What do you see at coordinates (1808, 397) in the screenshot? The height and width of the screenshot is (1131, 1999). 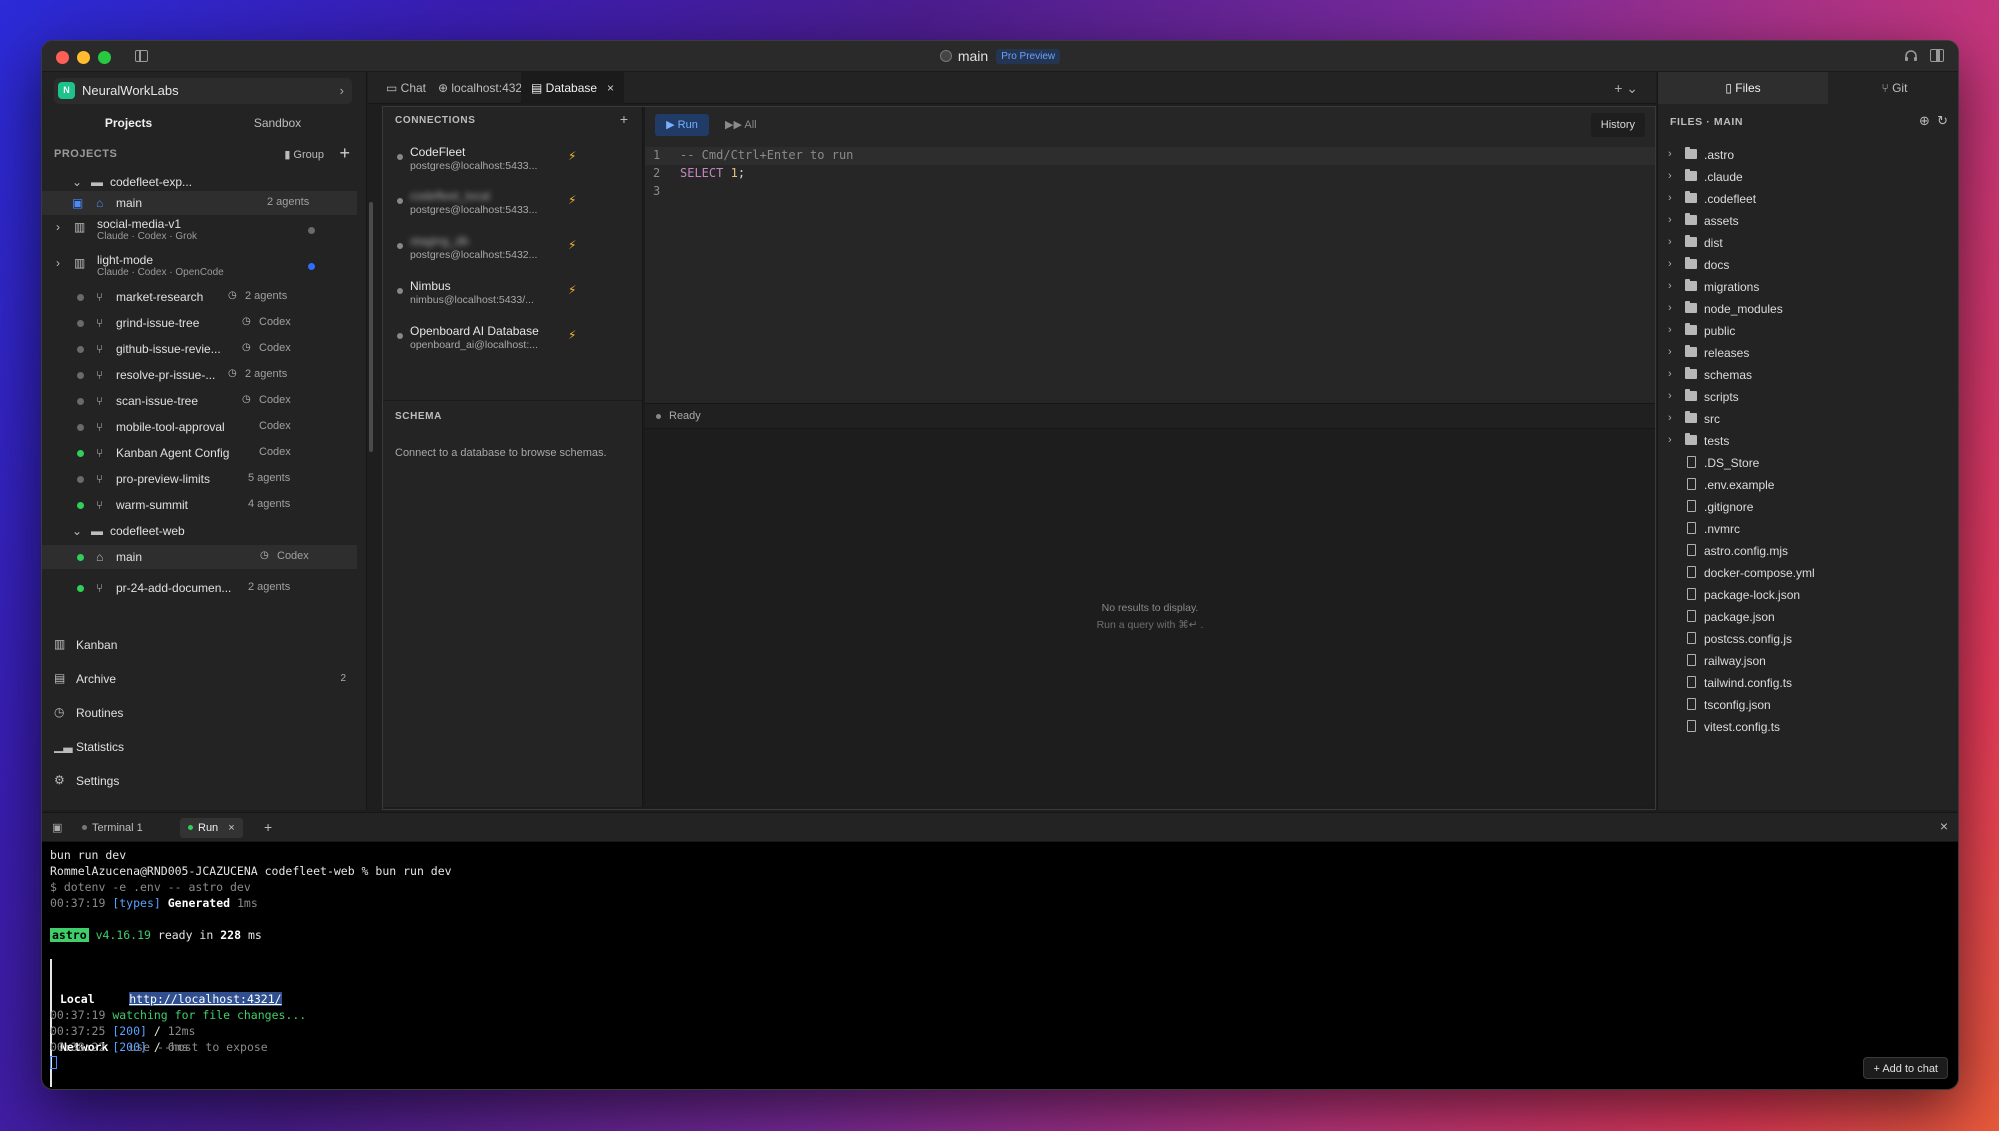 I see `folder-item: › scripts` at bounding box center [1808, 397].